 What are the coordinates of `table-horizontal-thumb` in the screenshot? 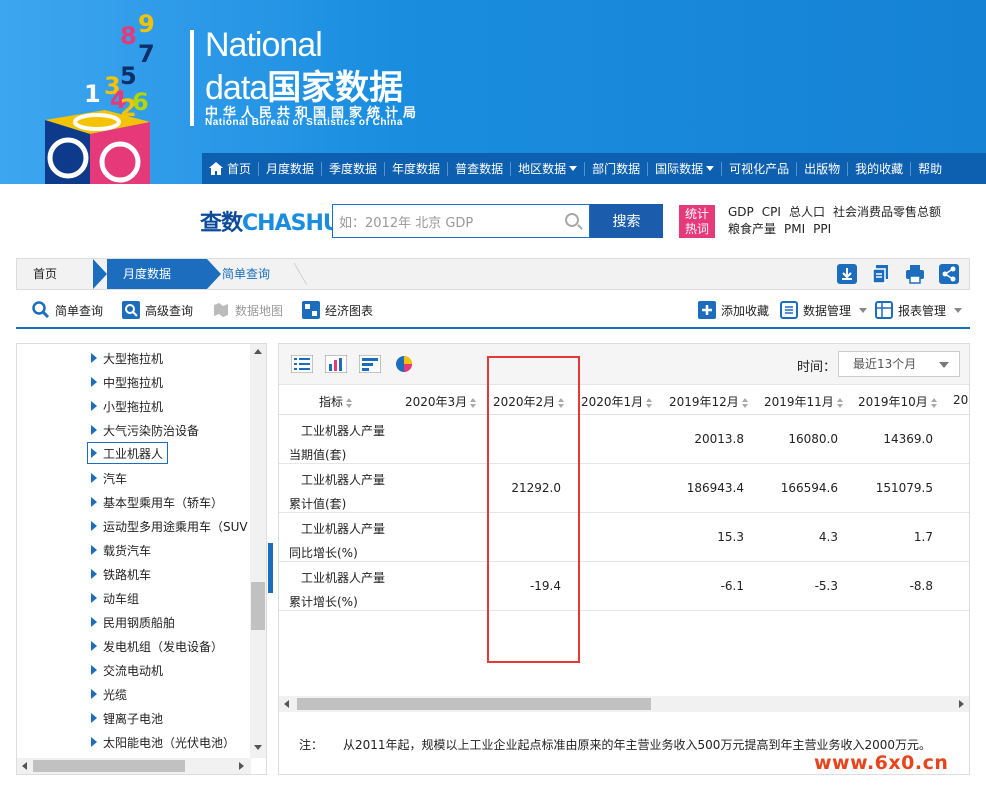 It's located at (474, 704).